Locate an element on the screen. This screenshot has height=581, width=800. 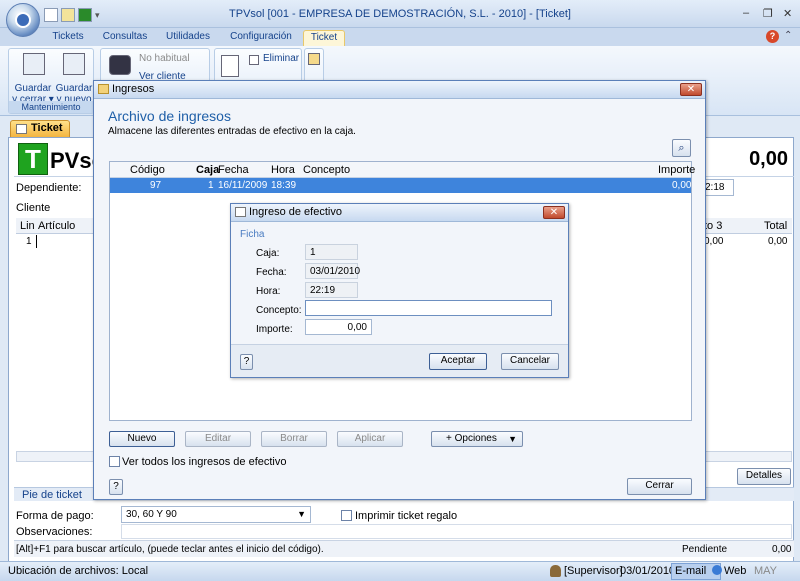
tpv-icon is located at coordinates (85, 15).